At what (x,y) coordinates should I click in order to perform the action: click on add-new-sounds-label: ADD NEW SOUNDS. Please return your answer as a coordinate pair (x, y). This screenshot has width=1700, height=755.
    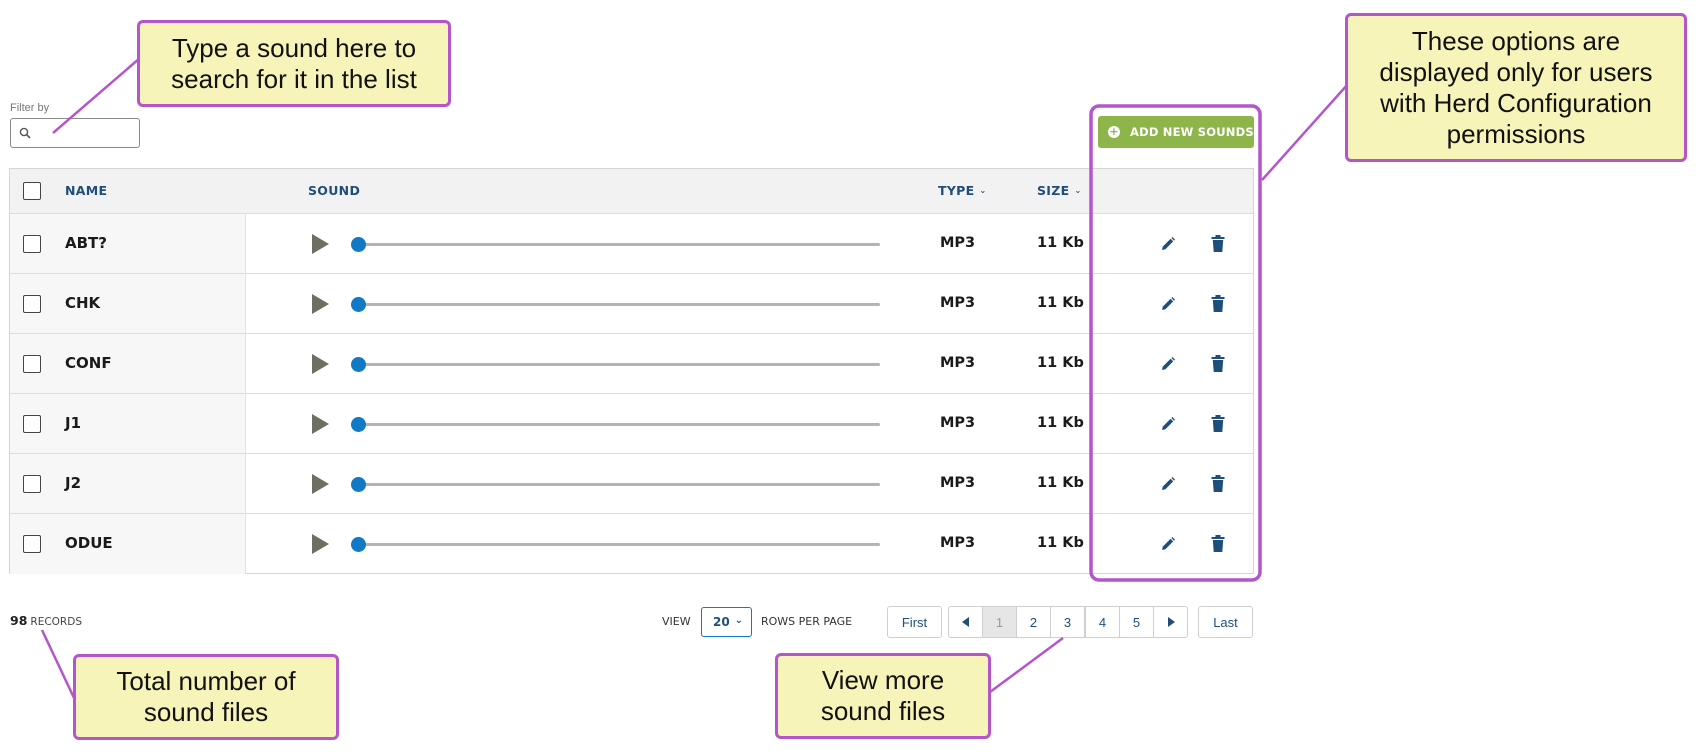
    Looking at the image, I should click on (1192, 132).